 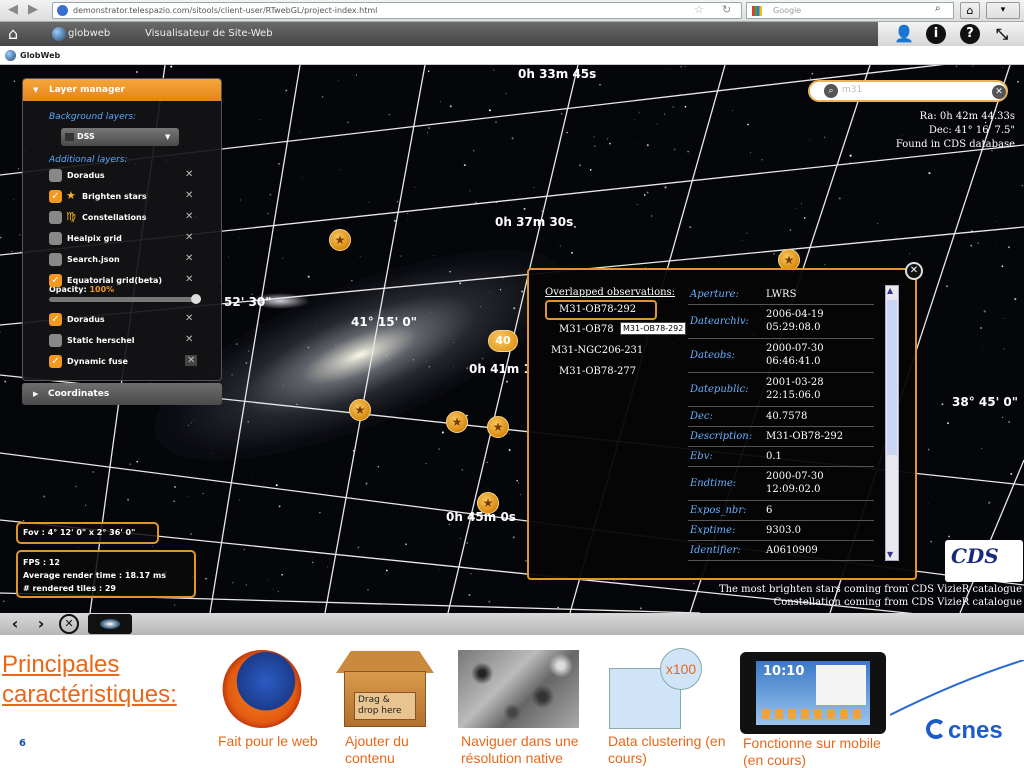 What do you see at coordinates (33, 10) in the screenshot?
I see `forward-arrow-icon: ▶` at bounding box center [33, 10].